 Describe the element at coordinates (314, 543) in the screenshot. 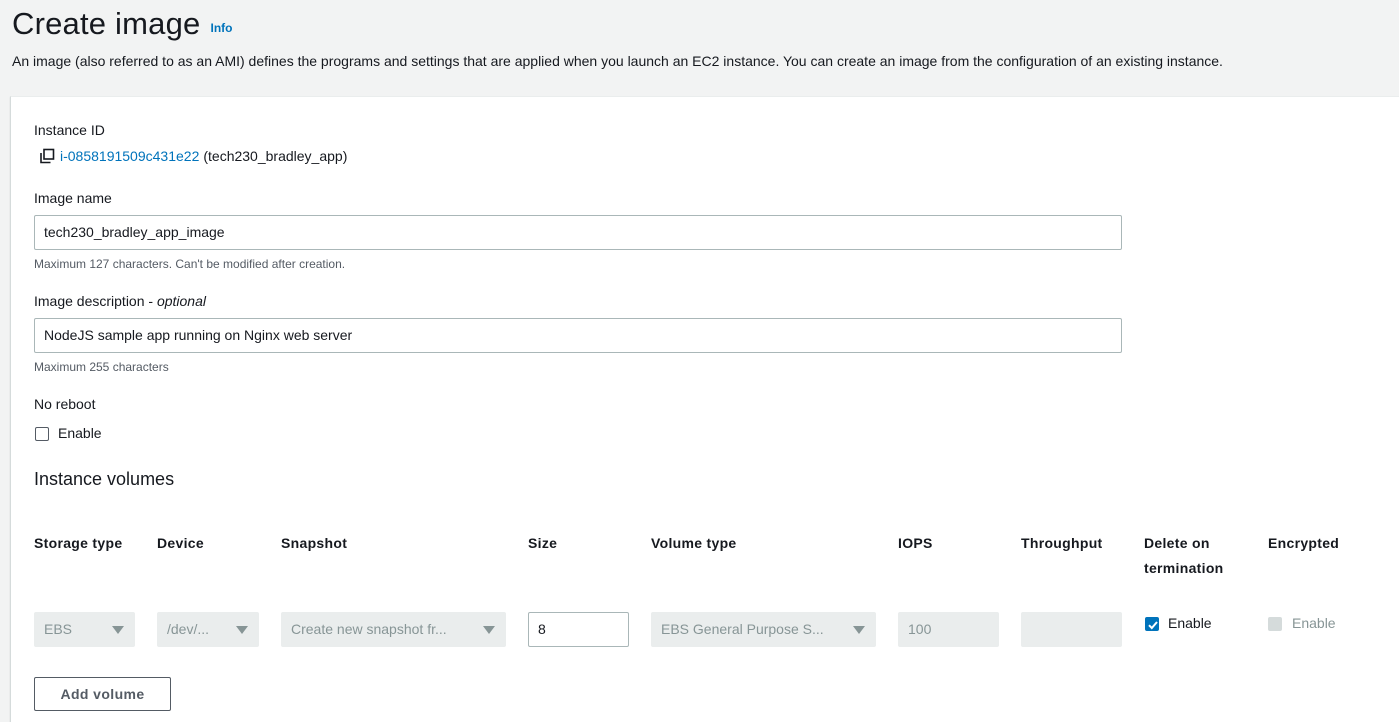

I see `col-snapshot: Snapshot` at that location.